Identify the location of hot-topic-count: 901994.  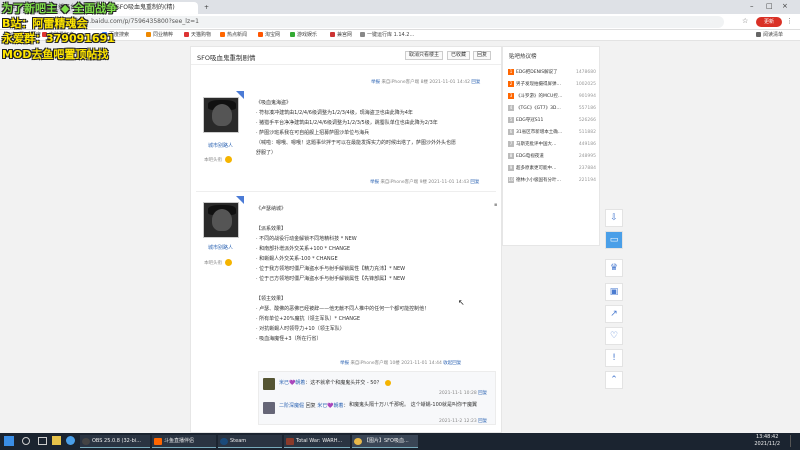
(587, 96).